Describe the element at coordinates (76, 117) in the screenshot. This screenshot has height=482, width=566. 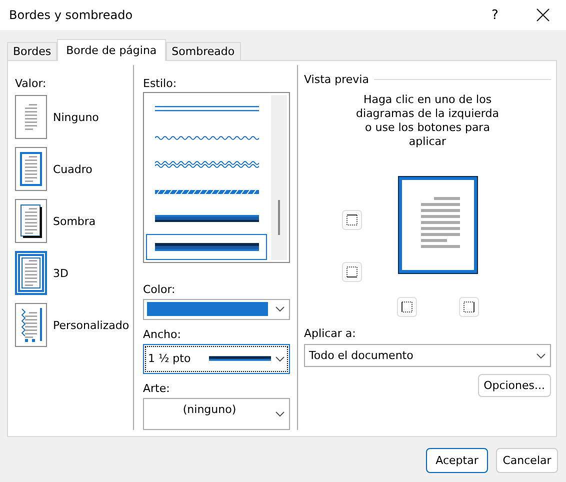
I see `setting-label: Ninguno` at that location.